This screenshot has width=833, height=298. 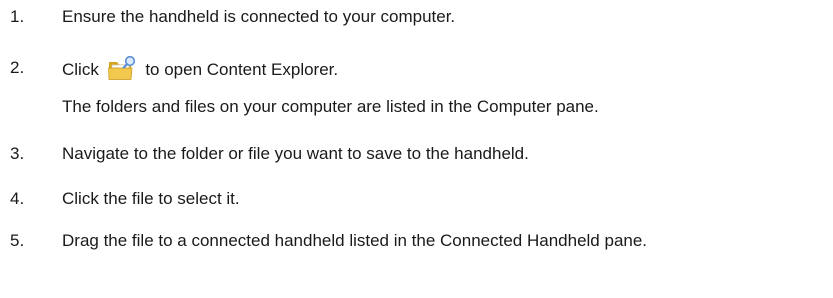 What do you see at coordinates (17, 198) in the screenshot?
I see `step-number: 4.` at bounding box center [17, 198].